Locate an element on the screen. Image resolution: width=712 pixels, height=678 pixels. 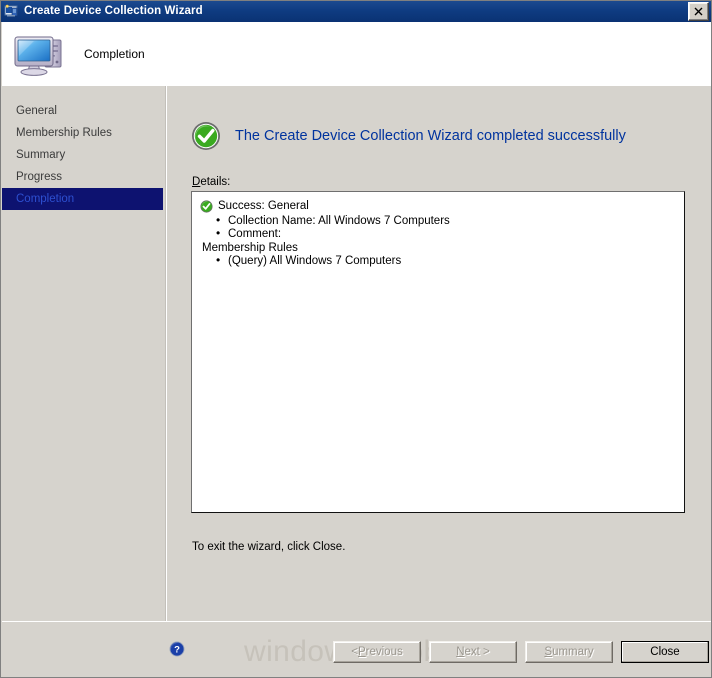
page-title: Completion is located at coordinates (114, 53).